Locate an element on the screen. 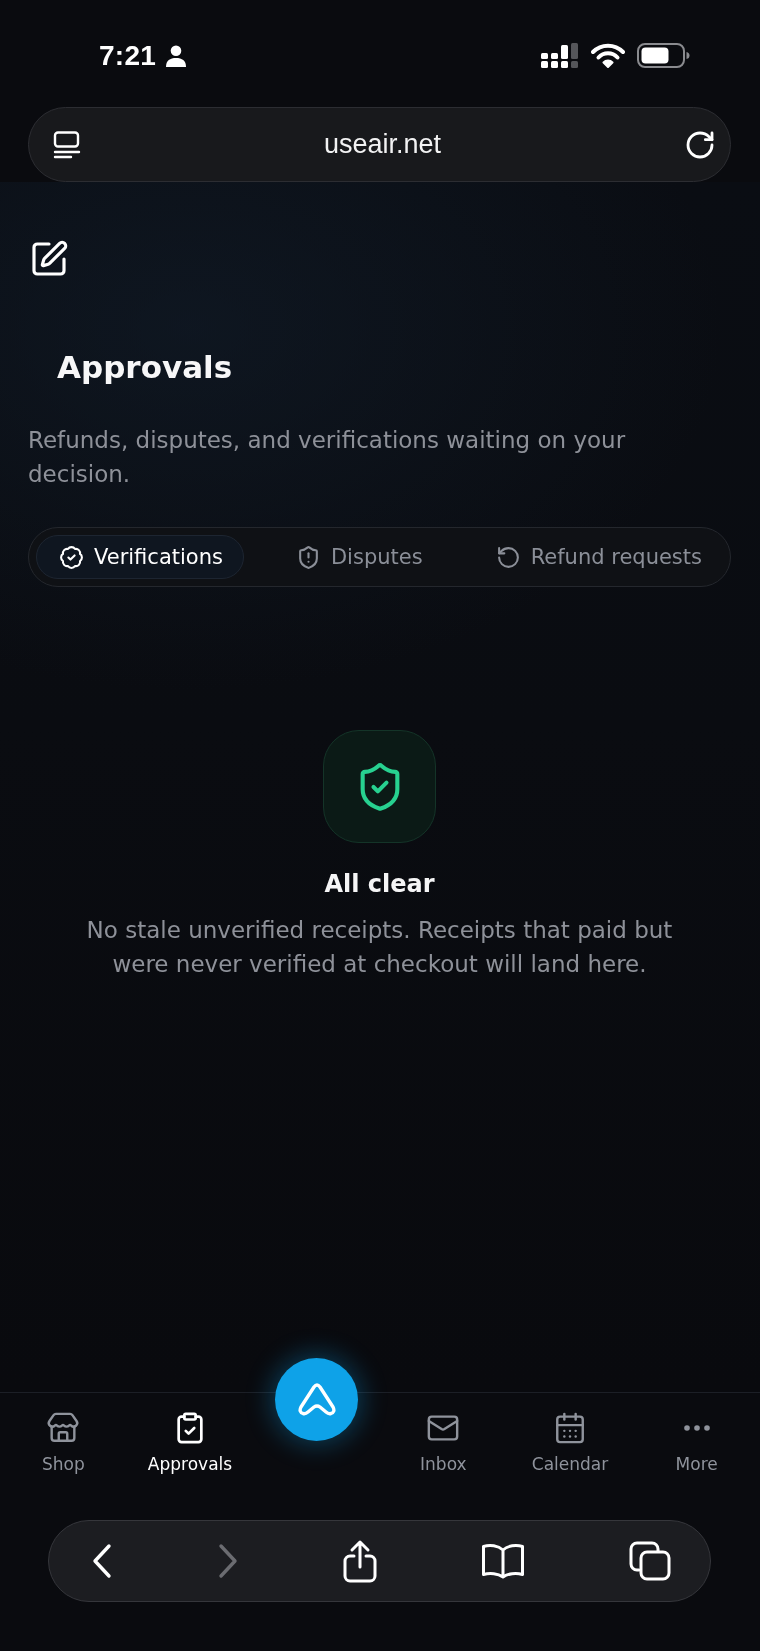  empty-state-title: All clear is located at coordinates (379, 884).